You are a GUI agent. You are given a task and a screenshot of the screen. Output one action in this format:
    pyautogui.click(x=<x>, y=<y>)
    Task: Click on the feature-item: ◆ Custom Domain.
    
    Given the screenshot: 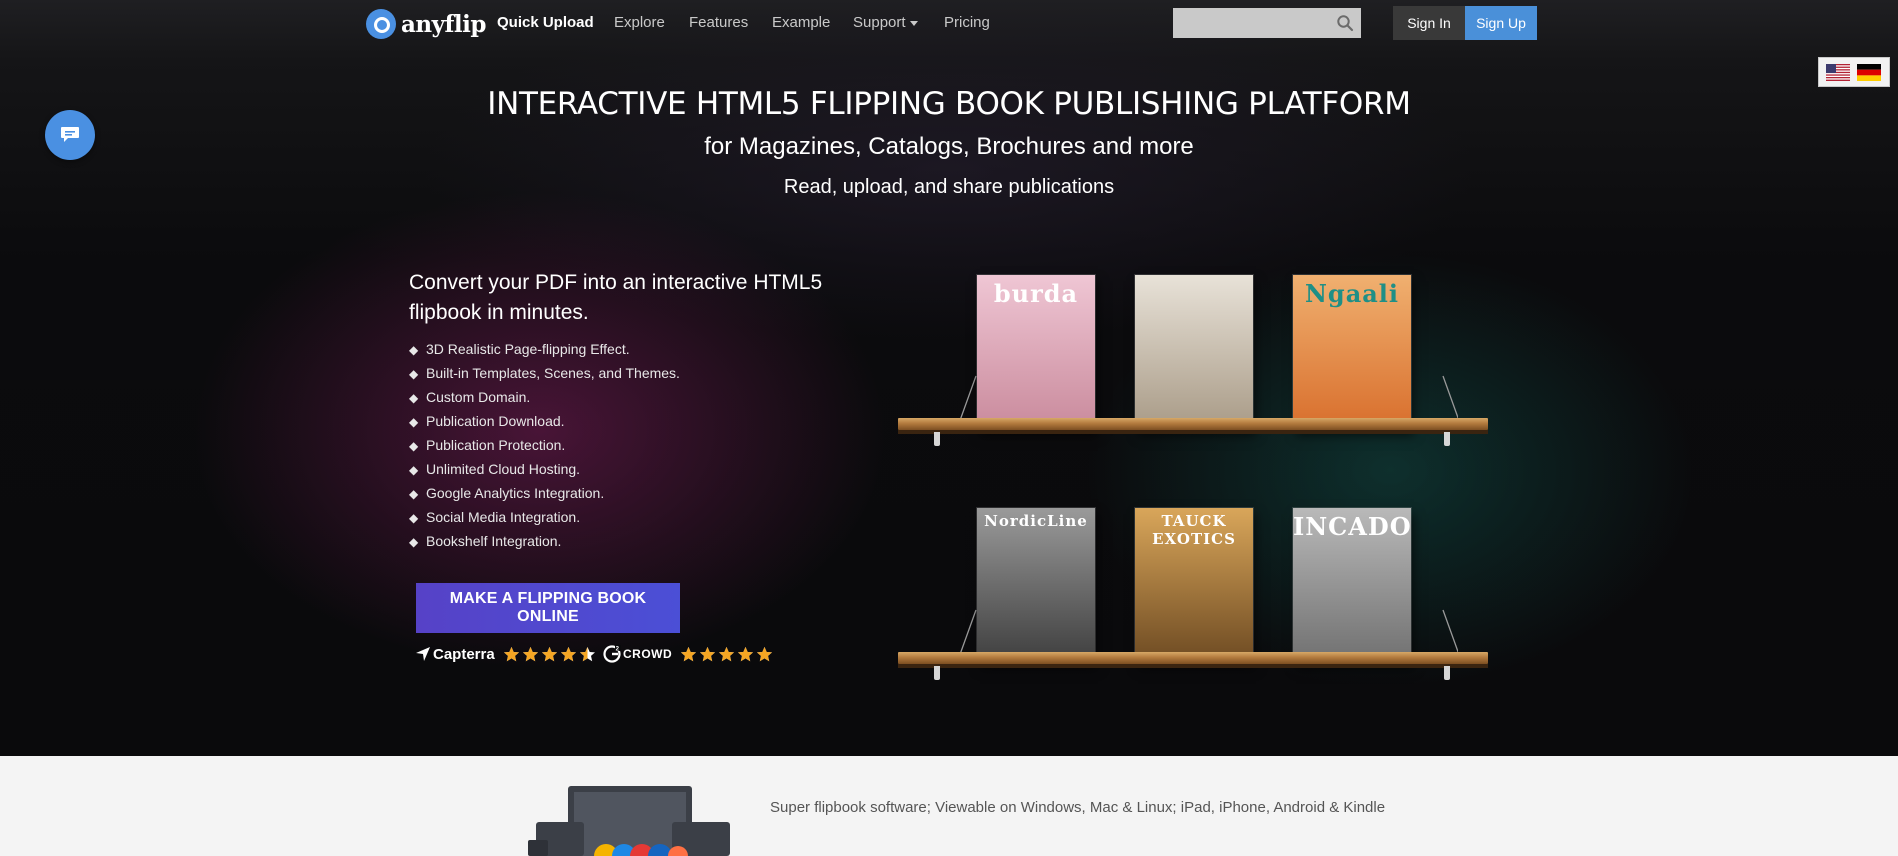 What is the action you would take?
    pyautogui.click(x=544, y=397)
    